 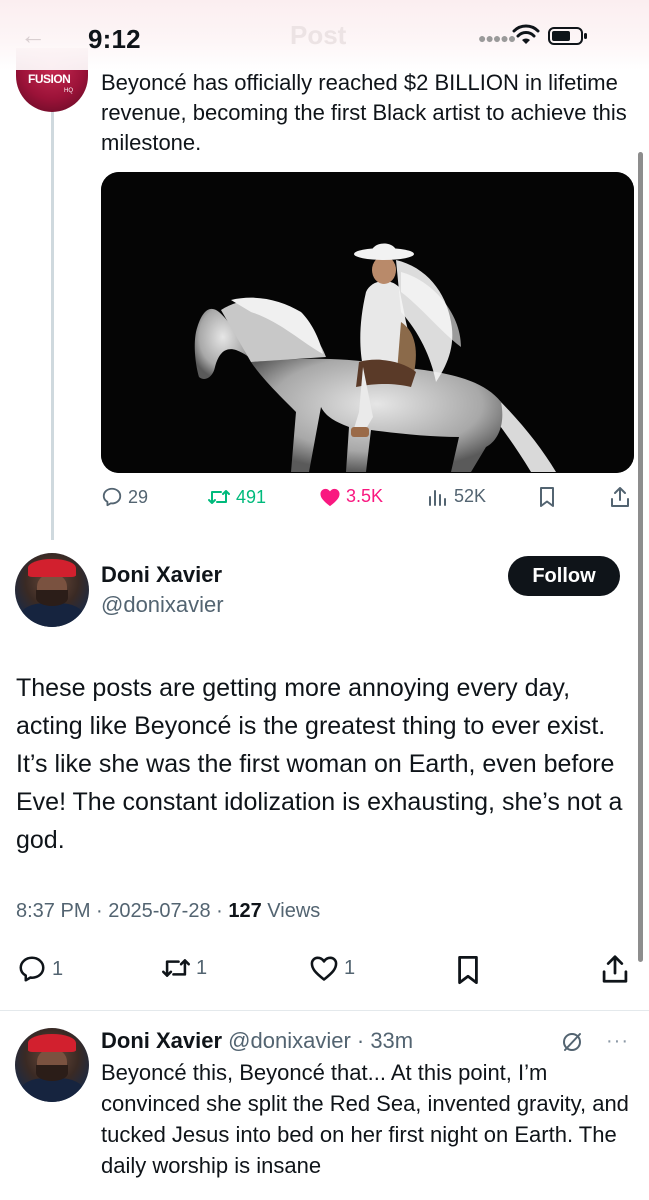 What do you see at coordinates (572, 1042) in the screenshot?
I see `grok-icon` at bounding box center [572, 1042].